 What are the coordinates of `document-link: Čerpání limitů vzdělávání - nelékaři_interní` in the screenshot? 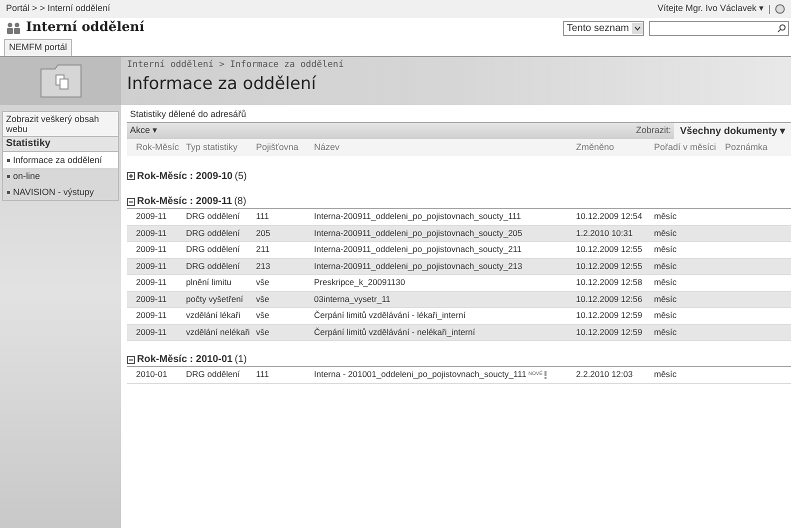 It's located at (395, 332).